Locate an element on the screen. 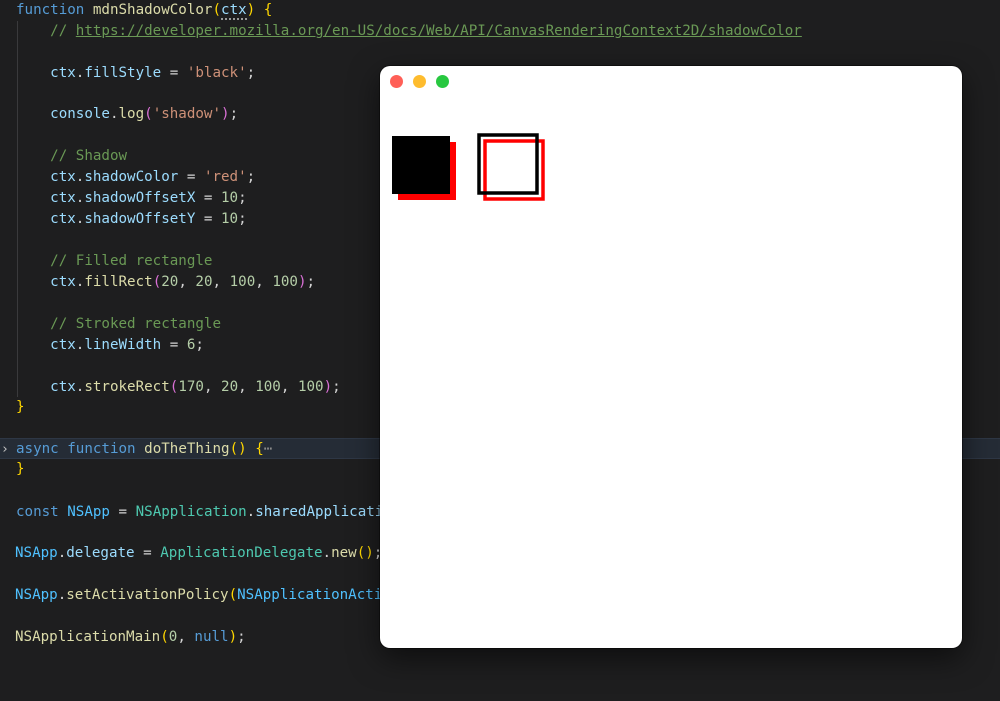 This screenshot has width=1000, height=701. method: new is located at coordinates (344, 553).